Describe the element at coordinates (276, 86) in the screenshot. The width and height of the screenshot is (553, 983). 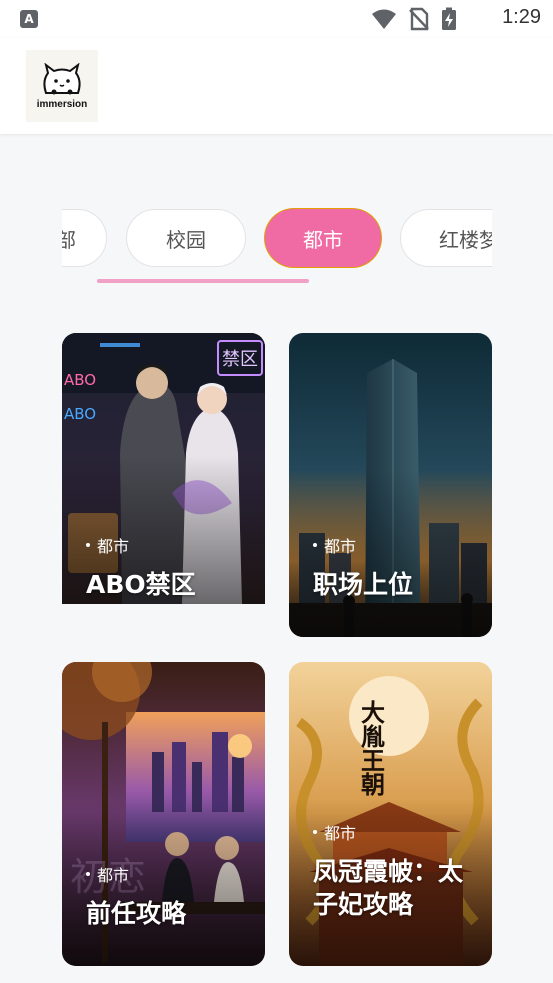
I see `app-header: immersion` at that location.